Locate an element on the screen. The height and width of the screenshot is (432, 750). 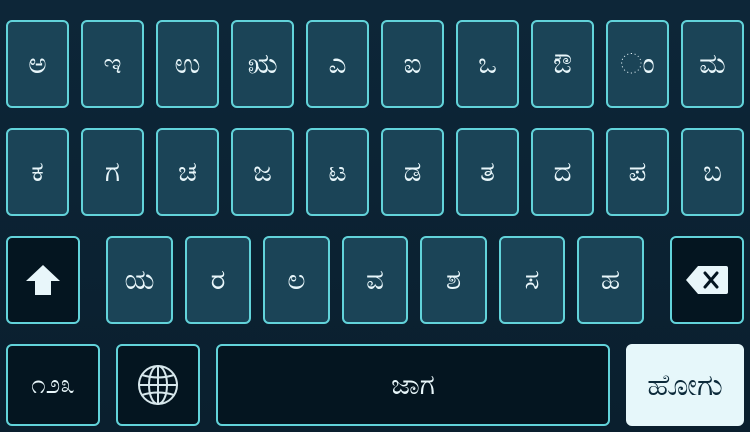
key-au: ಔ is located at coordinates (562, 64).